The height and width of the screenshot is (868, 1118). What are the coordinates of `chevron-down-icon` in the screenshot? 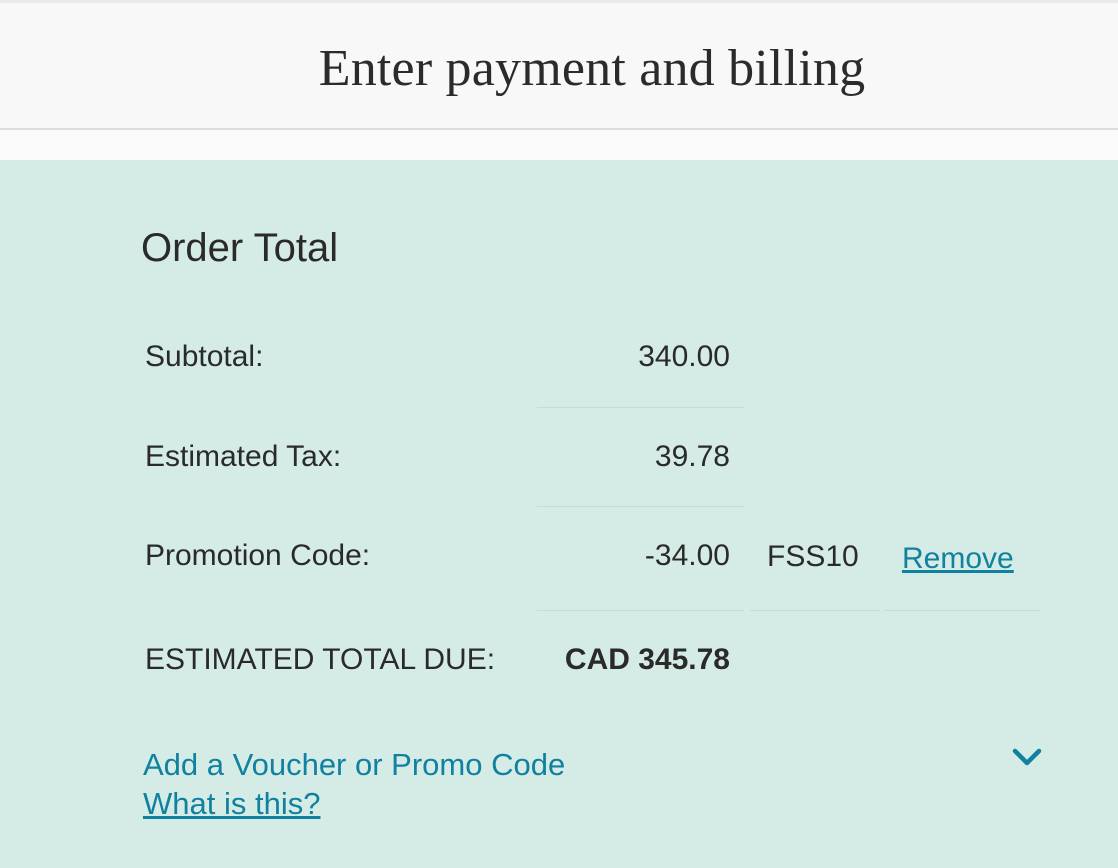 It's located at (1027, 758).